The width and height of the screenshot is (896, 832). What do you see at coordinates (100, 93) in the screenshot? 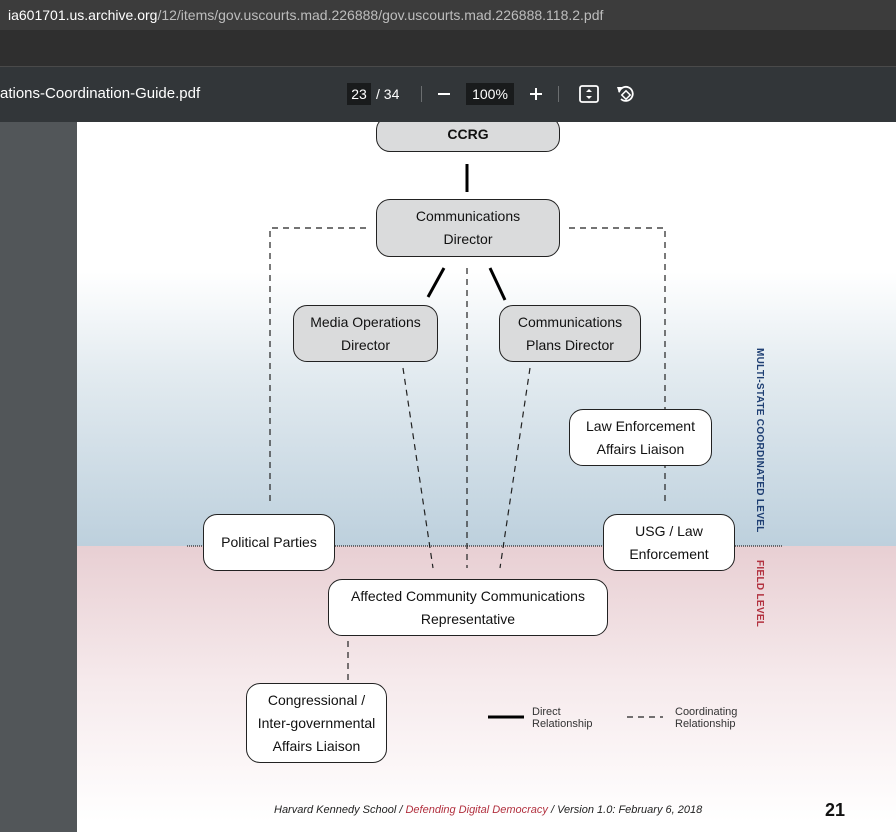
I see `file-title: ations-Coordination-Guide.pdf` at bounding box center [100, 93].